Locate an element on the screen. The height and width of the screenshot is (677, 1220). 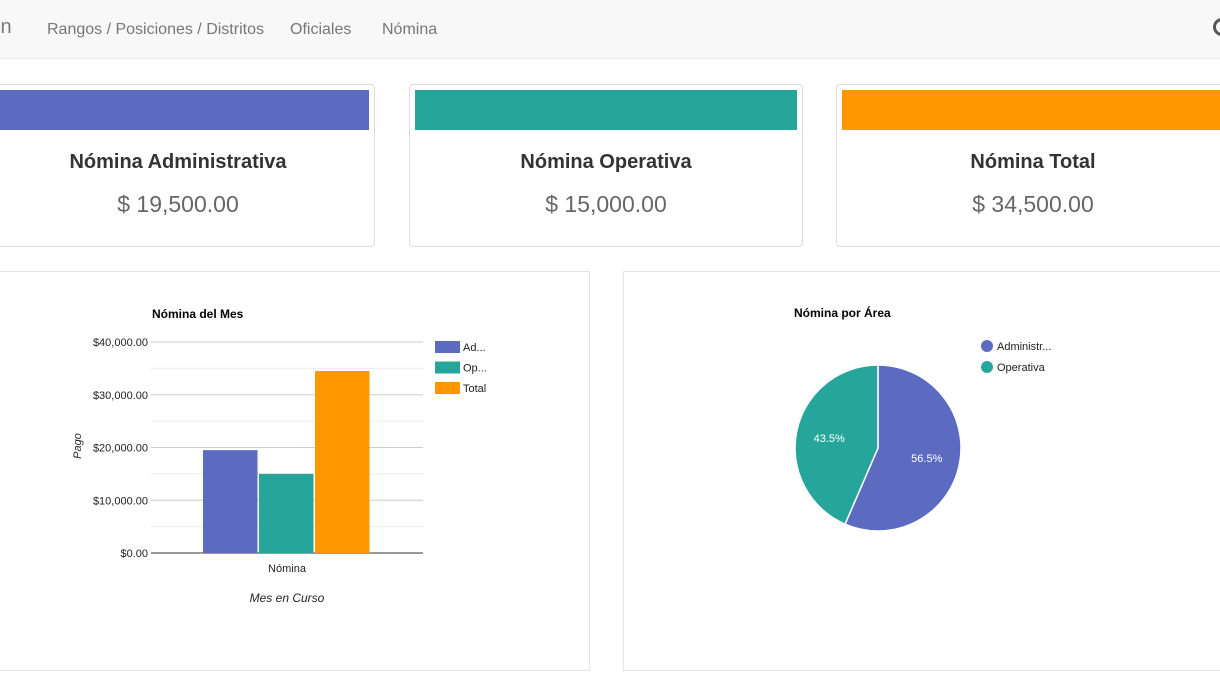
card-title: Nómina Operativa is located at coordinates (606, 162).